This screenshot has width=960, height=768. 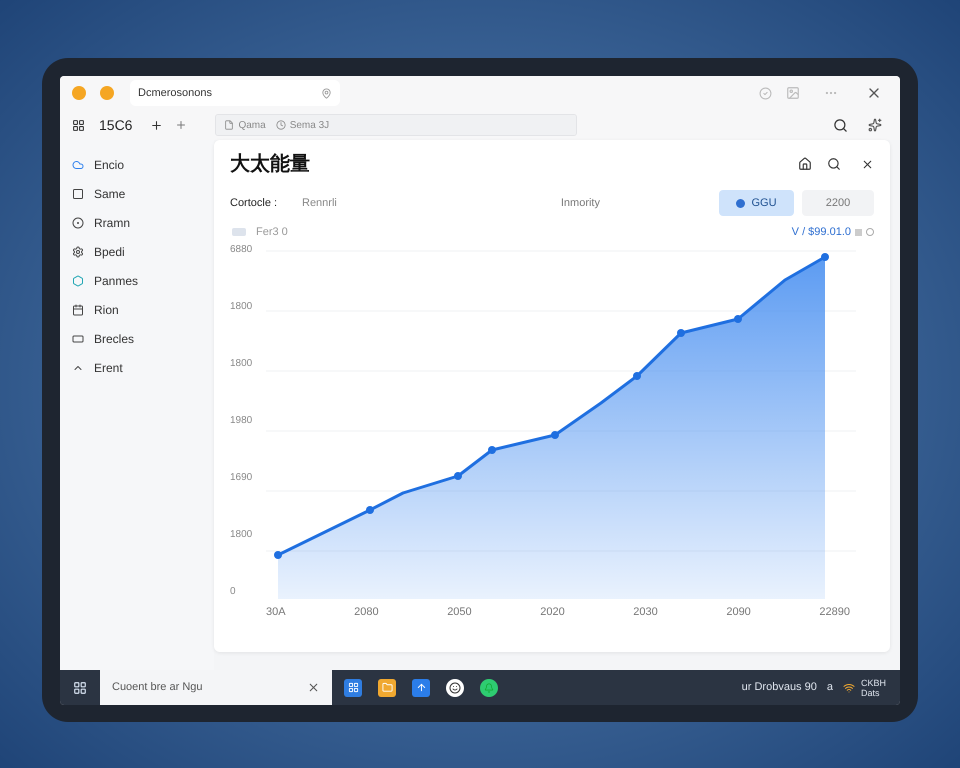 What do you see at coordinates (137, 367) in the screenshot?
I see `sidebar-item: Erent` at bounding box center [137, 367].